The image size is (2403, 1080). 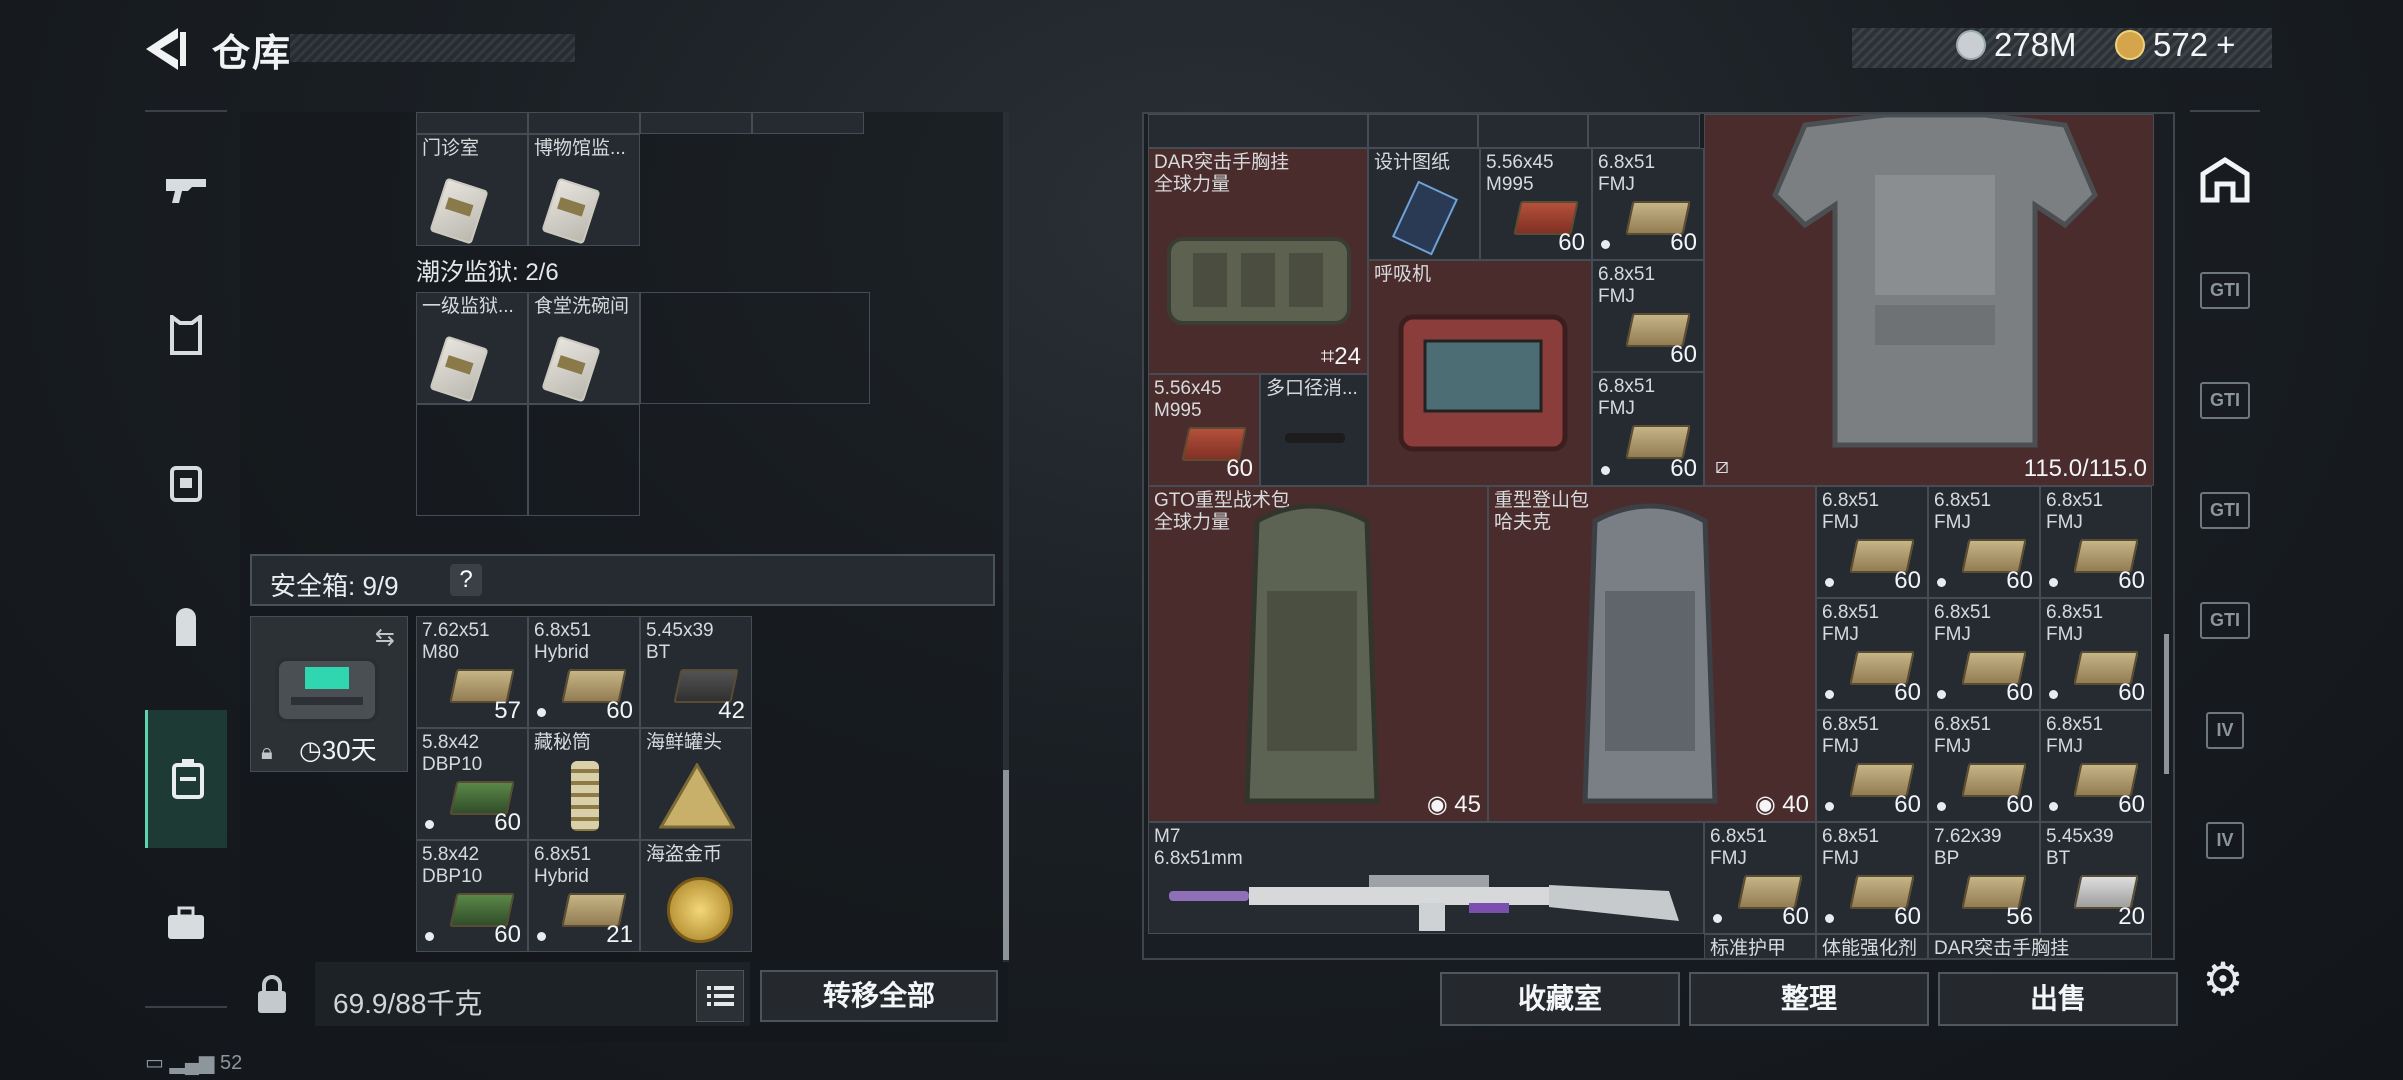 I want to click on help-icon: ?, so click(x=466, y=580).